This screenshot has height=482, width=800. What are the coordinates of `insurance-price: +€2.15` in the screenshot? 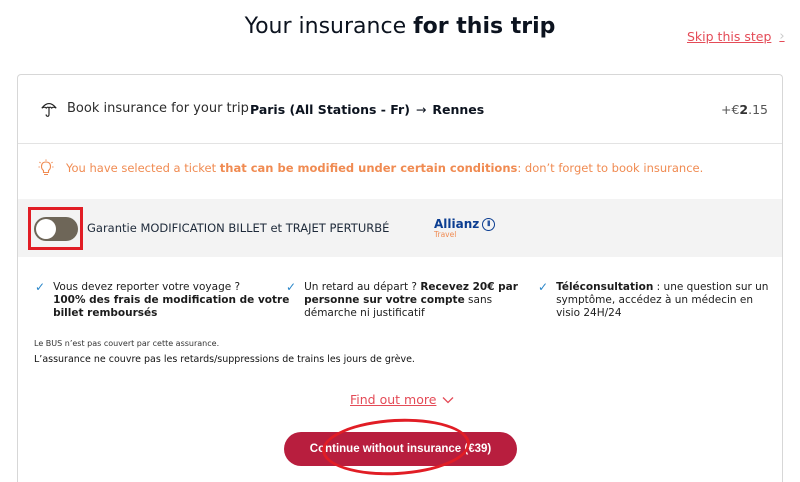 It's located at (744, 109).